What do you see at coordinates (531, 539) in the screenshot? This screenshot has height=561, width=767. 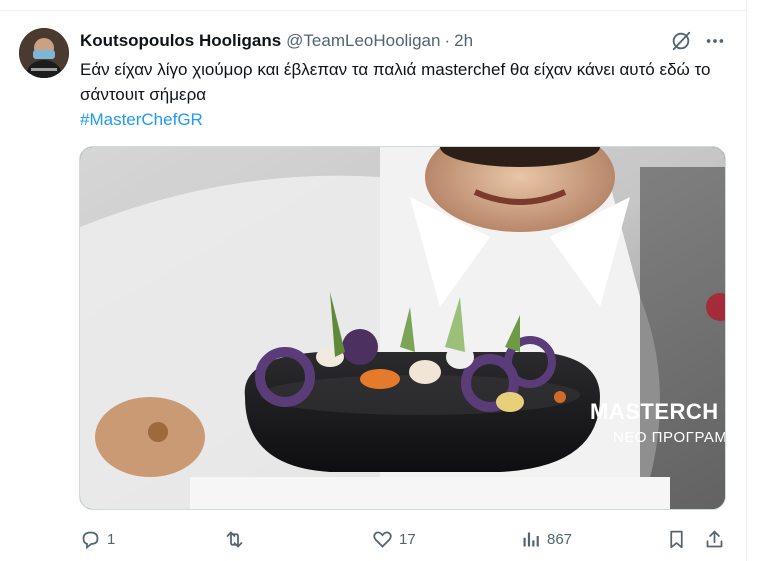 I see `views-icon` at bounding box center [531, 539].